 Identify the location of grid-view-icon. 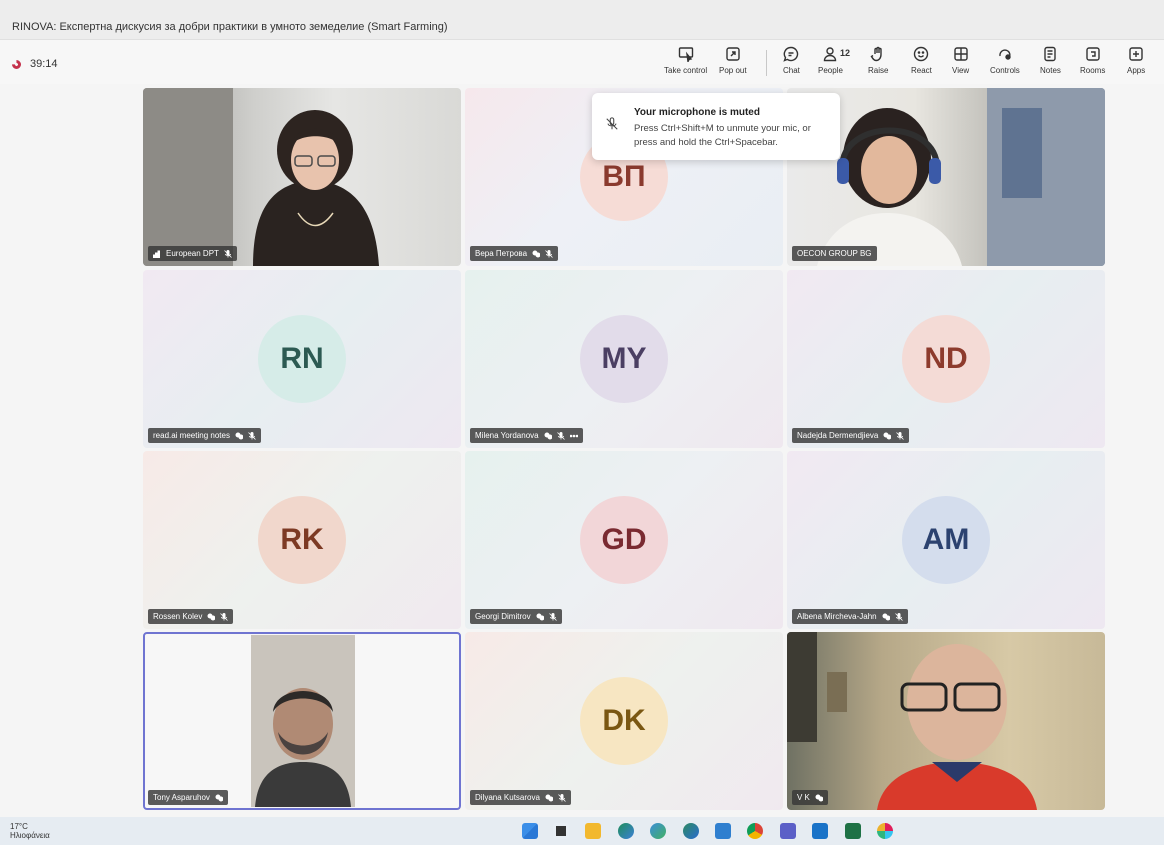
(960, 54).